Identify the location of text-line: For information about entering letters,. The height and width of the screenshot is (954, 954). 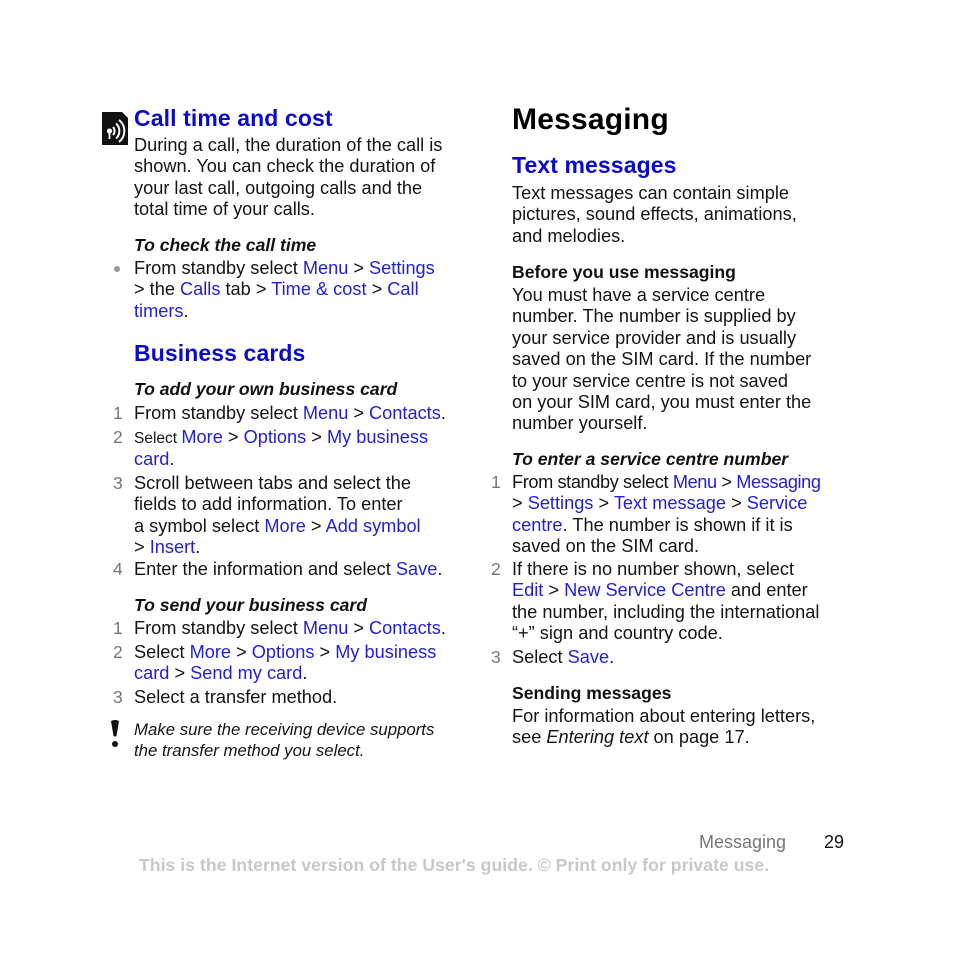
(664, 716).